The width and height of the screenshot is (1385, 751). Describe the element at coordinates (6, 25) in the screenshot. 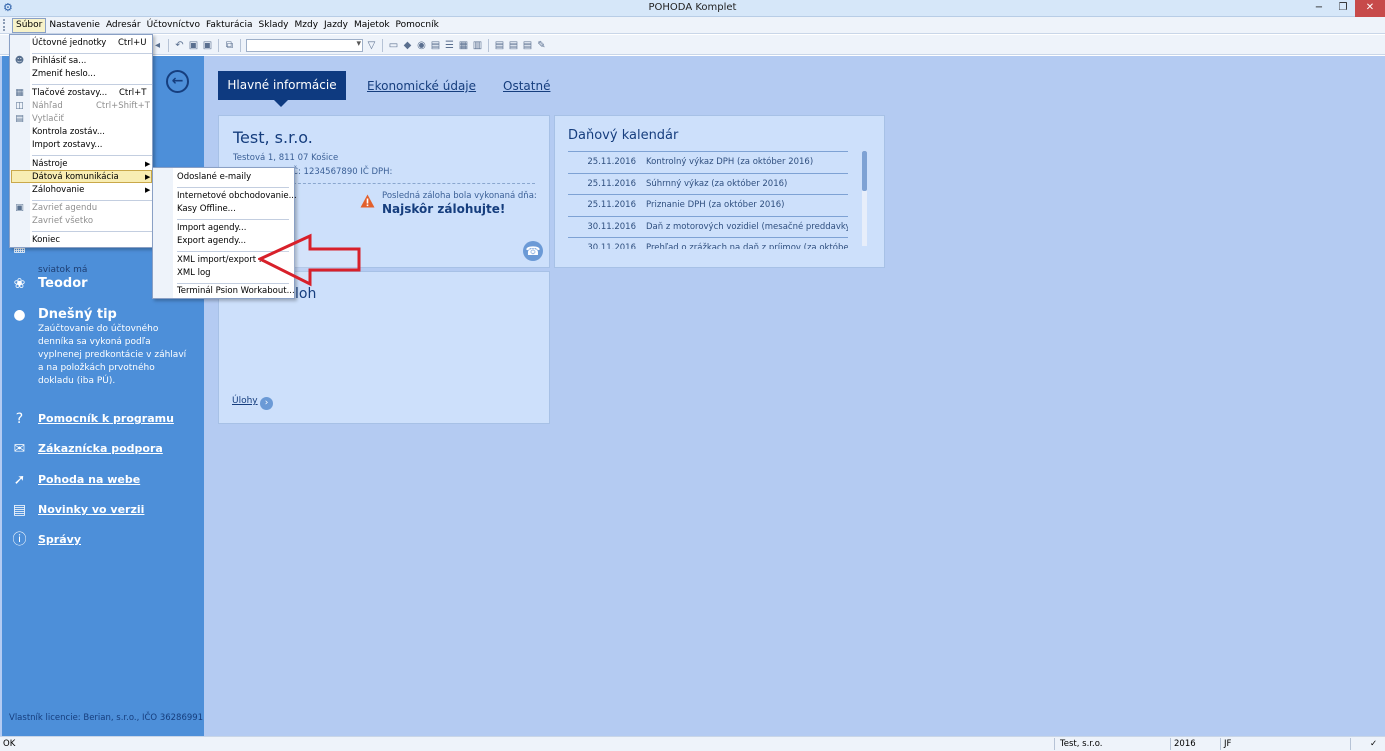

I see `menubar-grip` at that location.